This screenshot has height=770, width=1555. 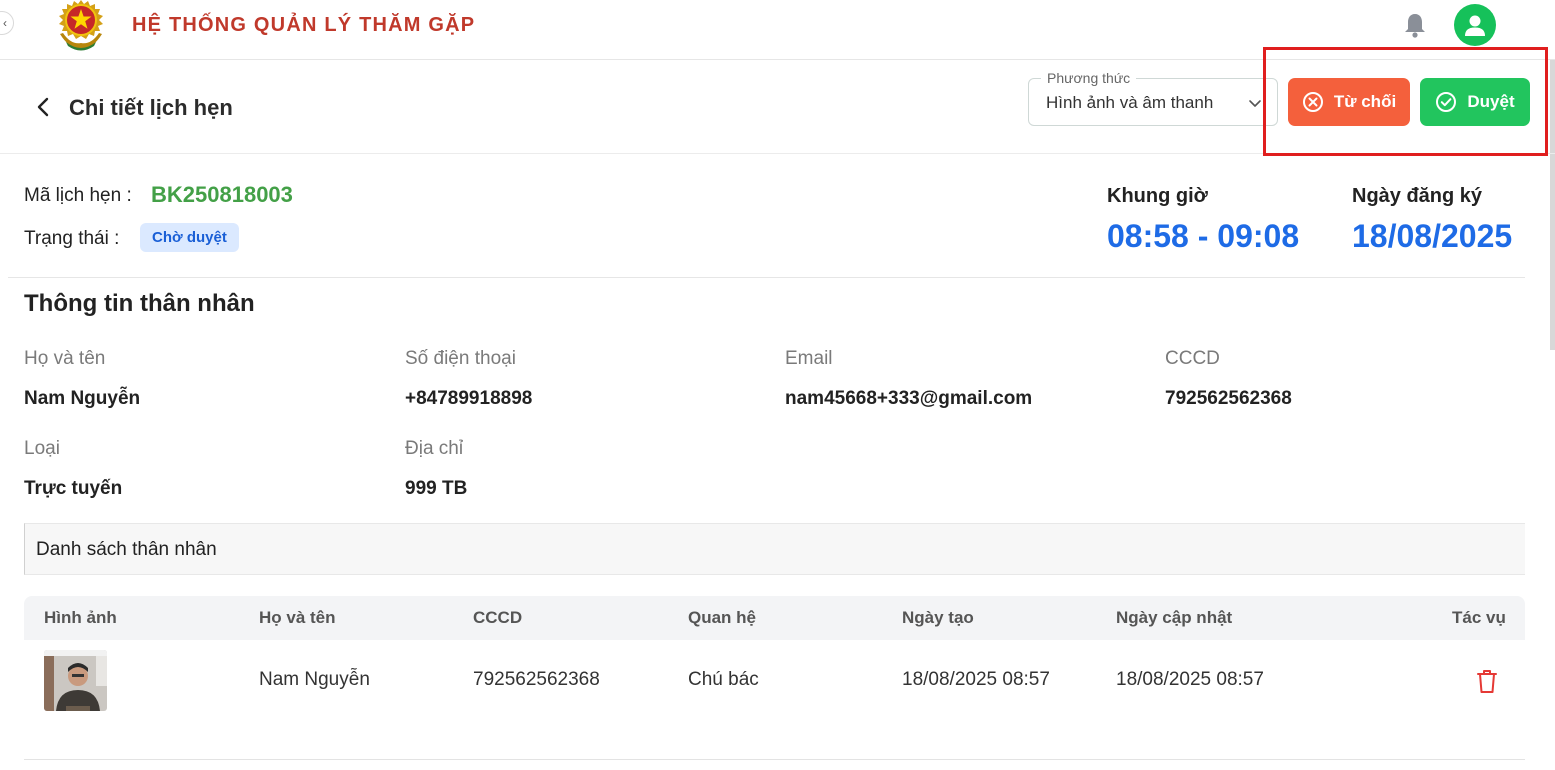 What do you see at coordinates (80, 617) in the screenshot?
I see `column-header-photo: Hình ảnh` at bounding box center [80, 617].